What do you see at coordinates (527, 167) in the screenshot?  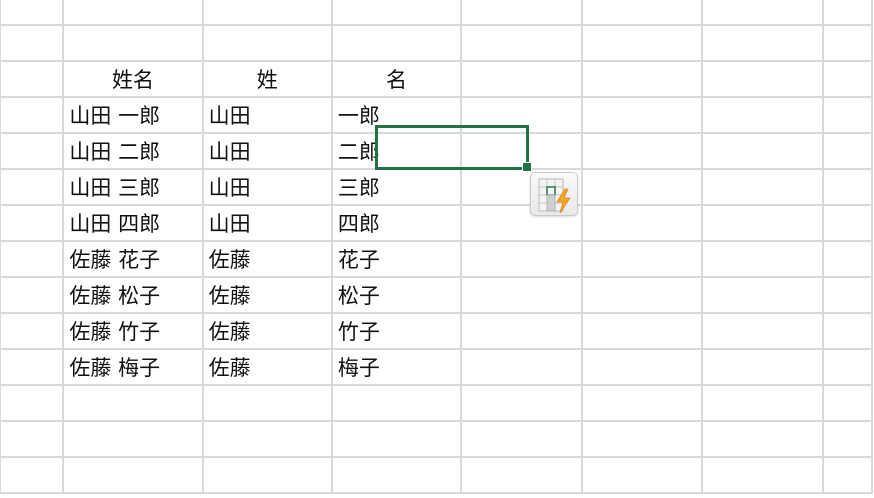 I see `fill-handle` at bounding box center [527, 167].